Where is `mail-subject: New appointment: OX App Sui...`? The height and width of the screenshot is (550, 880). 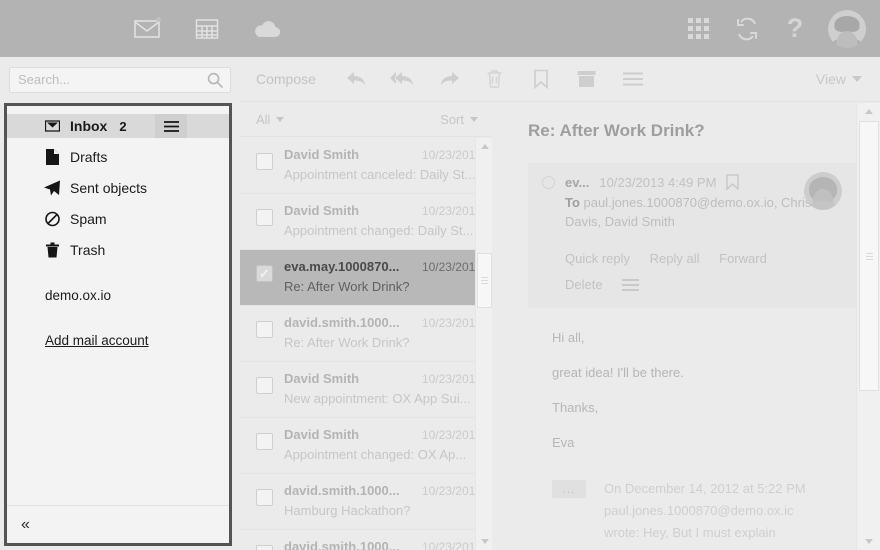 mail-subject: New appointment: OX App Sui... is located at coordinates (377, 398).